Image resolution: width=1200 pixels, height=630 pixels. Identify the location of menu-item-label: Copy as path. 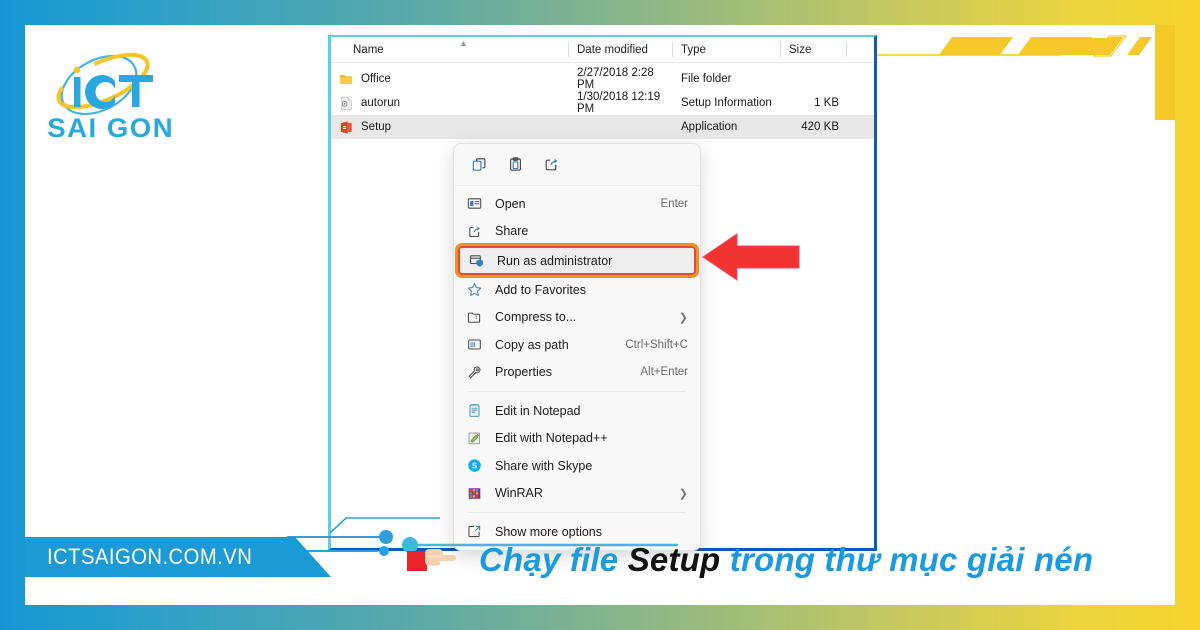
(532, 344).